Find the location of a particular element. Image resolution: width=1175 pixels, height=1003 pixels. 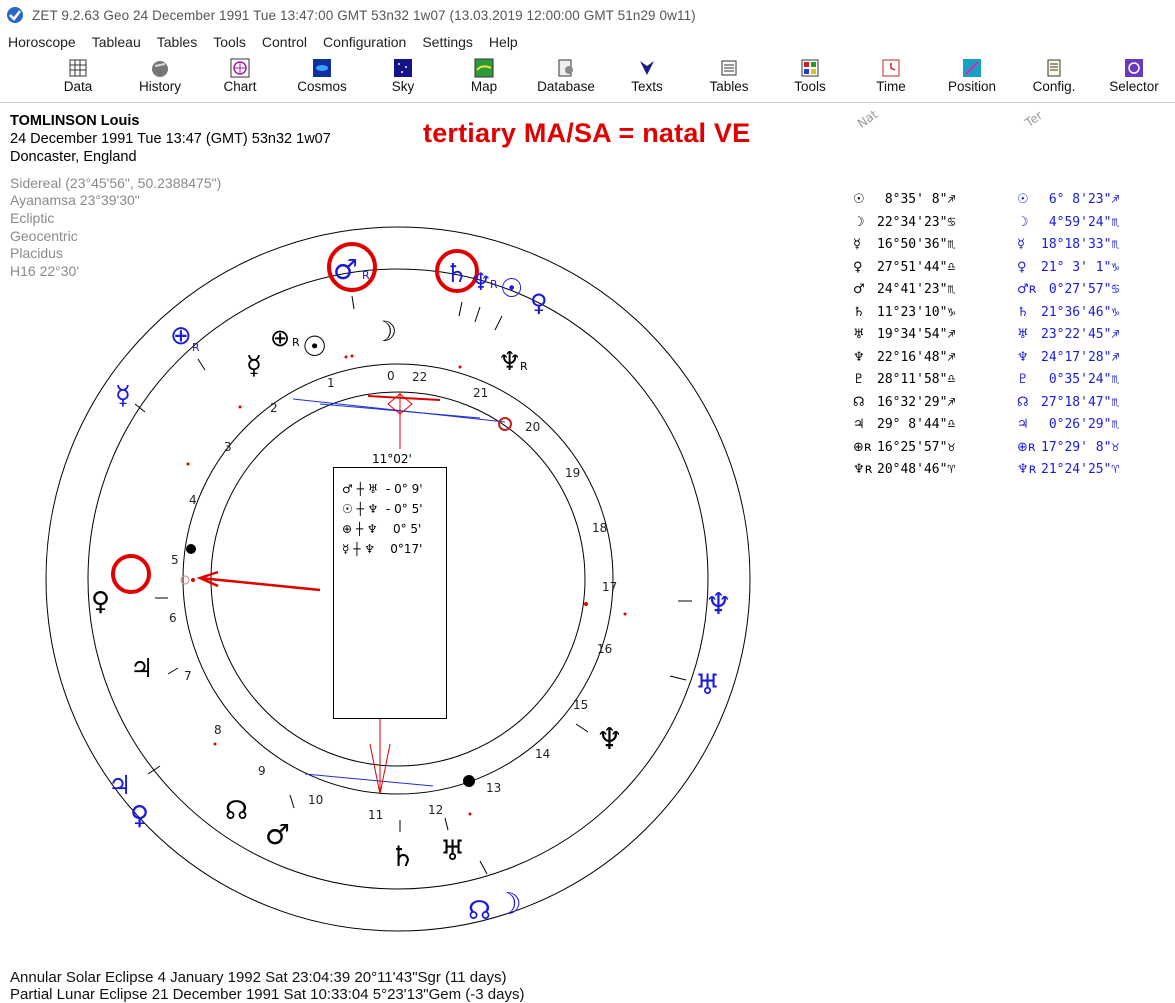

tertiary-position-value: 0°27'57"♋ is located at coordinates (1080, 289).